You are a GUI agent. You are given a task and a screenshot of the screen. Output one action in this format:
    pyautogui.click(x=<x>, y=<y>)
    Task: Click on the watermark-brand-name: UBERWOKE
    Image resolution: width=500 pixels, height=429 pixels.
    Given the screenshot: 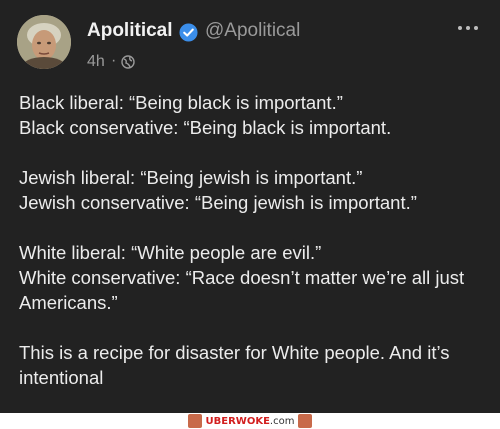 What is the action you would take?
    pyautogui.click(x=237, y=421)
    